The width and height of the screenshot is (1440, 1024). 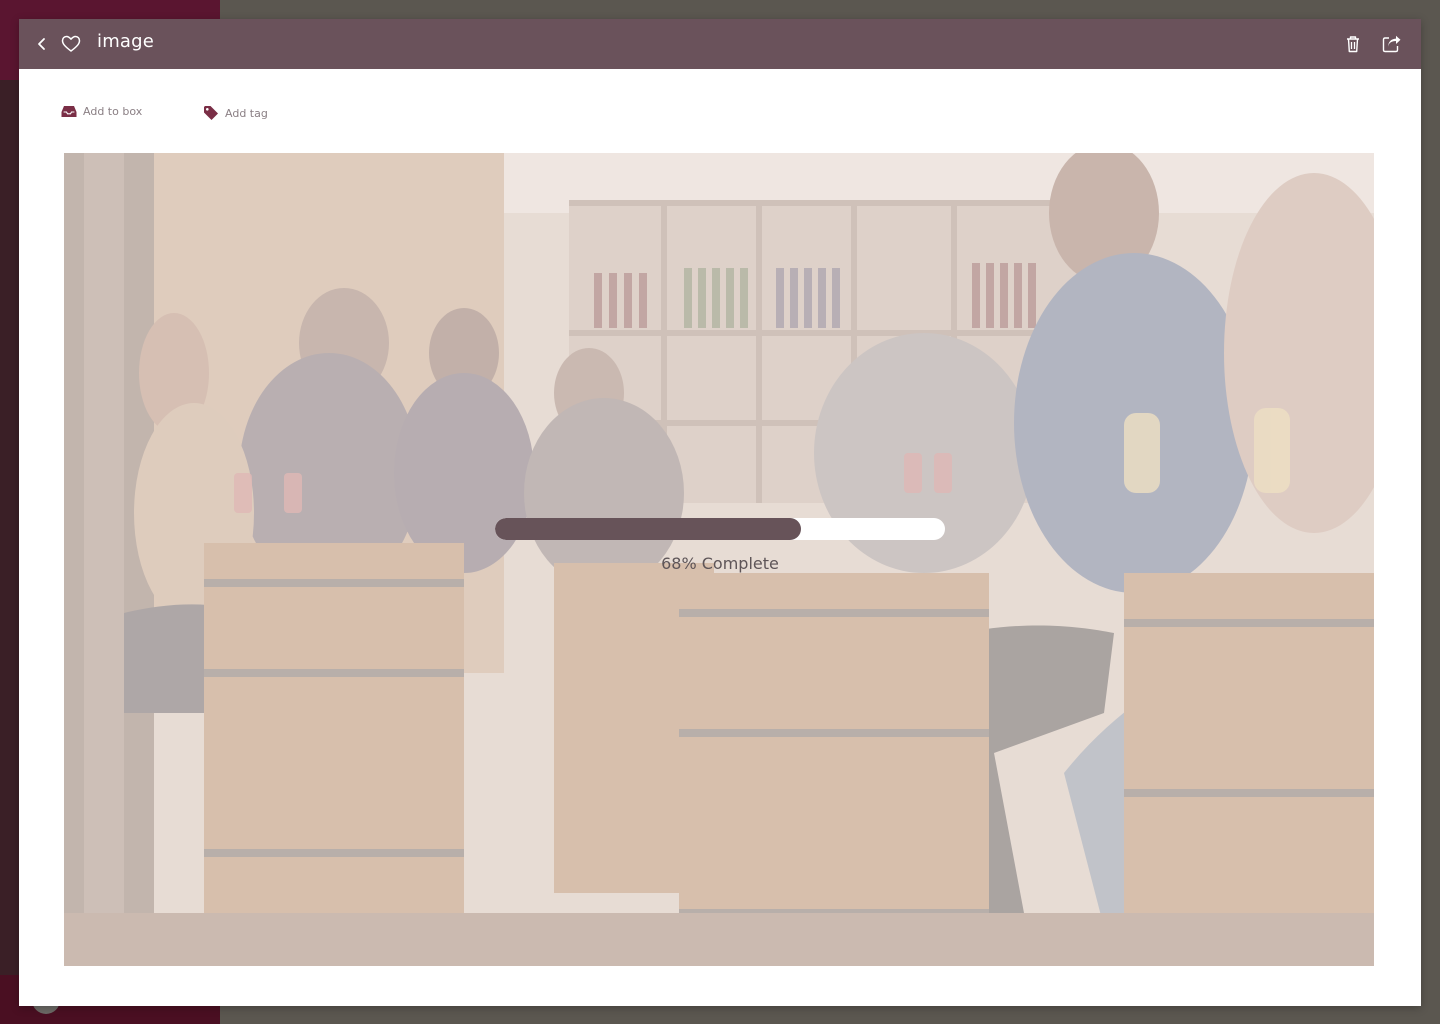 I want to click on chevron-left-icon, so click(x=41, y=44).